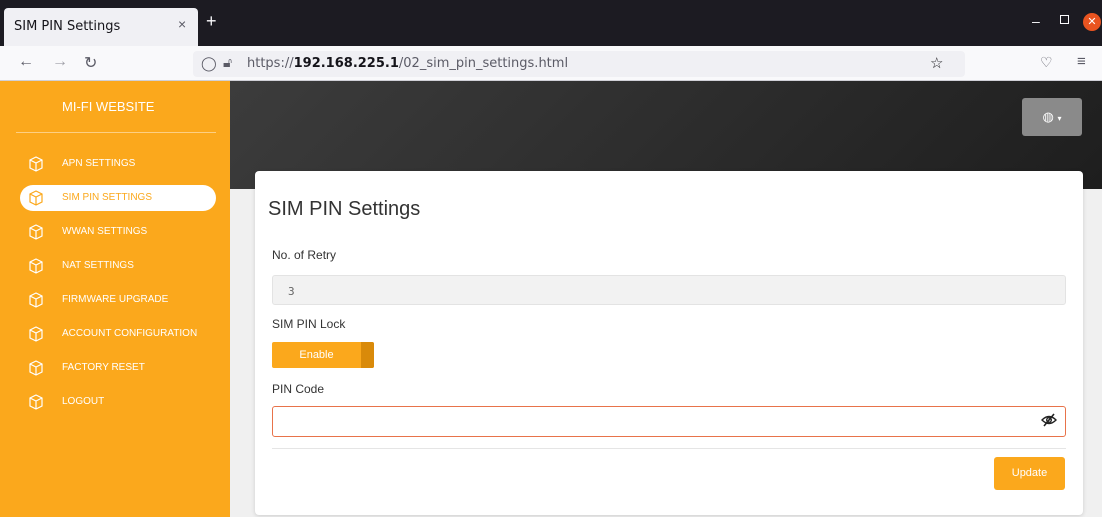 The height and width of the screenshot is (517, 1102). I want to click on sidebar-item-wwan-settings: WWAN SETTINGS, so click(118, 232).